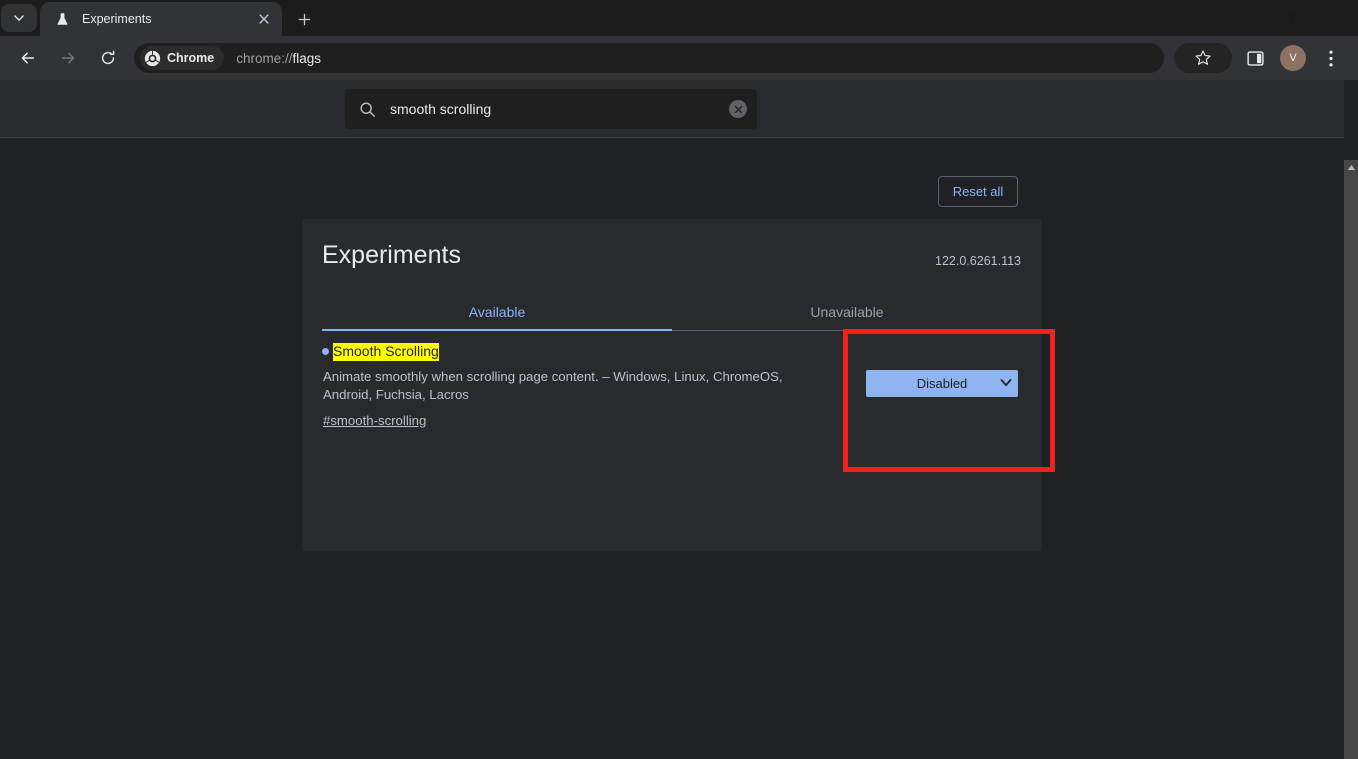 The height and width of the screenshot is (759, 1358). I want to click on chrome-menu-button, so click(1331, 58).